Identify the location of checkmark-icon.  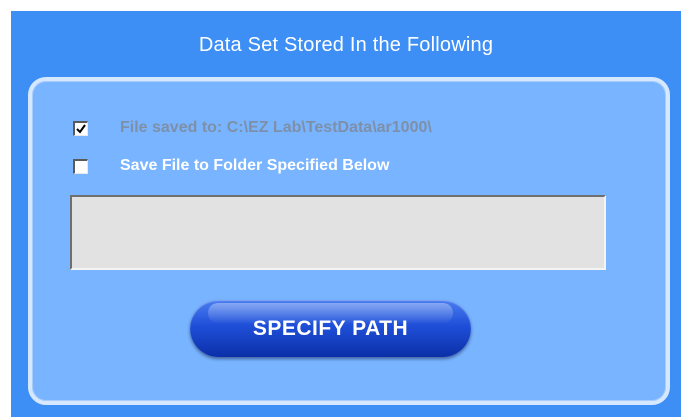
(81, 128).